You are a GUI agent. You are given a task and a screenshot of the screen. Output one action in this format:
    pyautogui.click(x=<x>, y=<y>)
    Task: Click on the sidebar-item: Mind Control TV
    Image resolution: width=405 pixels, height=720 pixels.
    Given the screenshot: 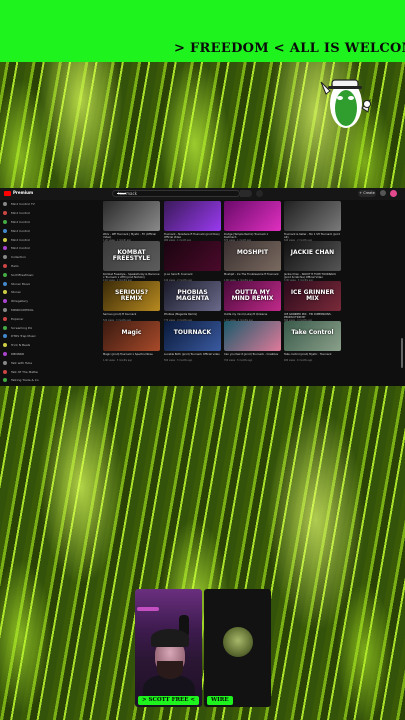 What is the action you would take?
    pyautogui.click(x=22, y=204)
    